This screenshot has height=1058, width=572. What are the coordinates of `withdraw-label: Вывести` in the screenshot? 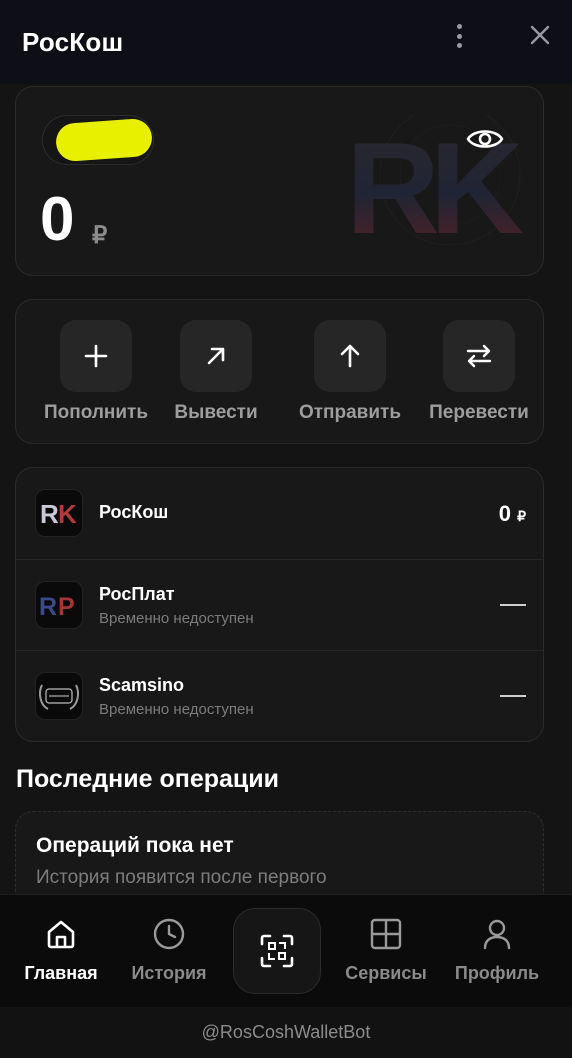 It's located at (216, 412).